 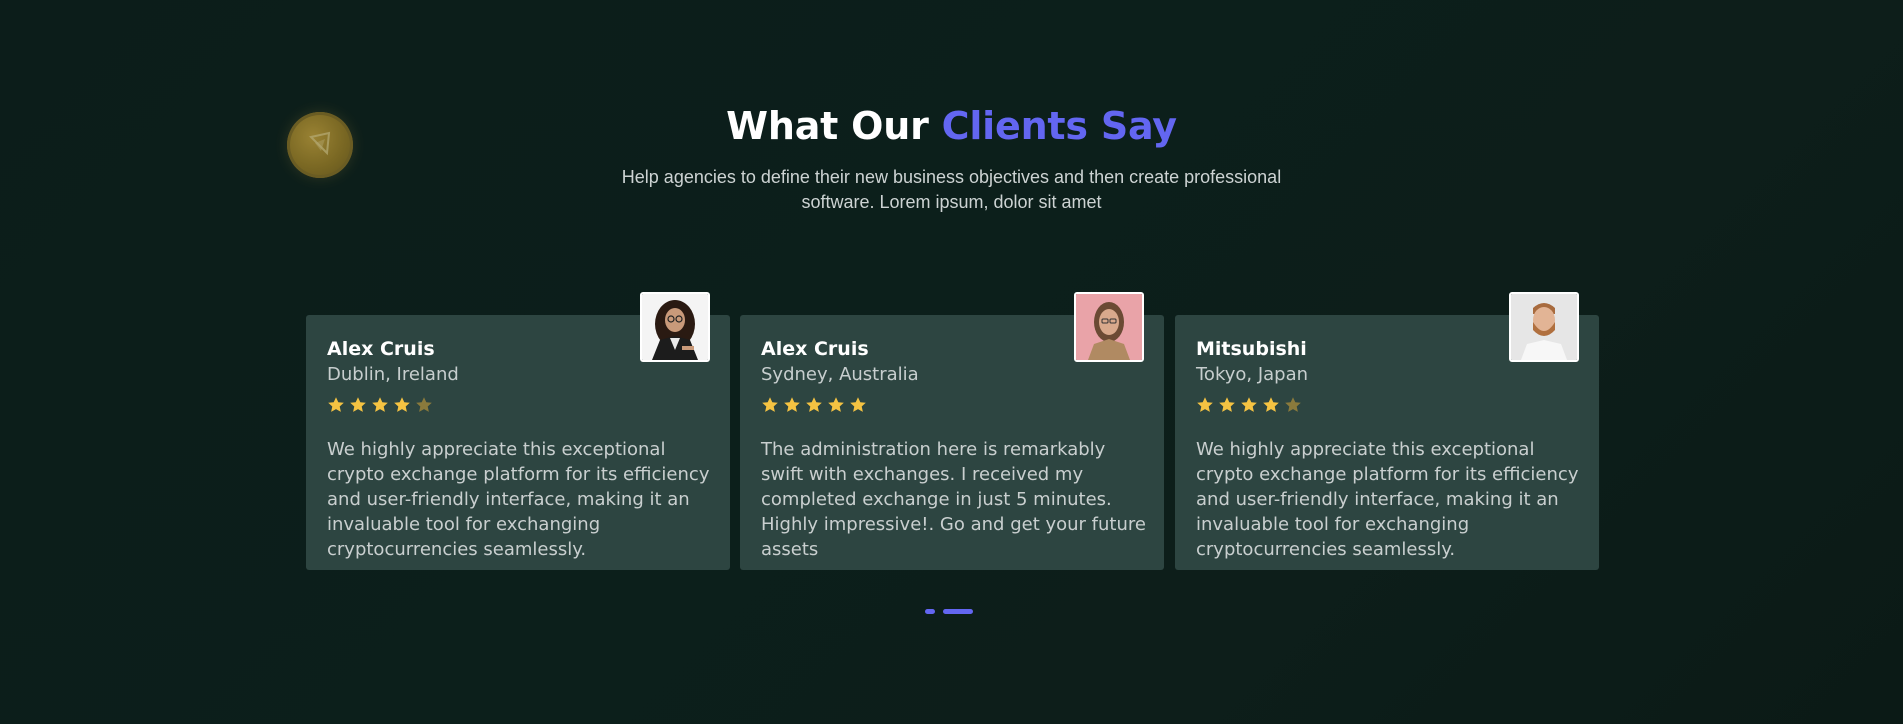 What do you see at coordinates (1059, 126) in the screenshot?
I see `title-accent-text: Clients Say` at bounding box center [1059, 126].